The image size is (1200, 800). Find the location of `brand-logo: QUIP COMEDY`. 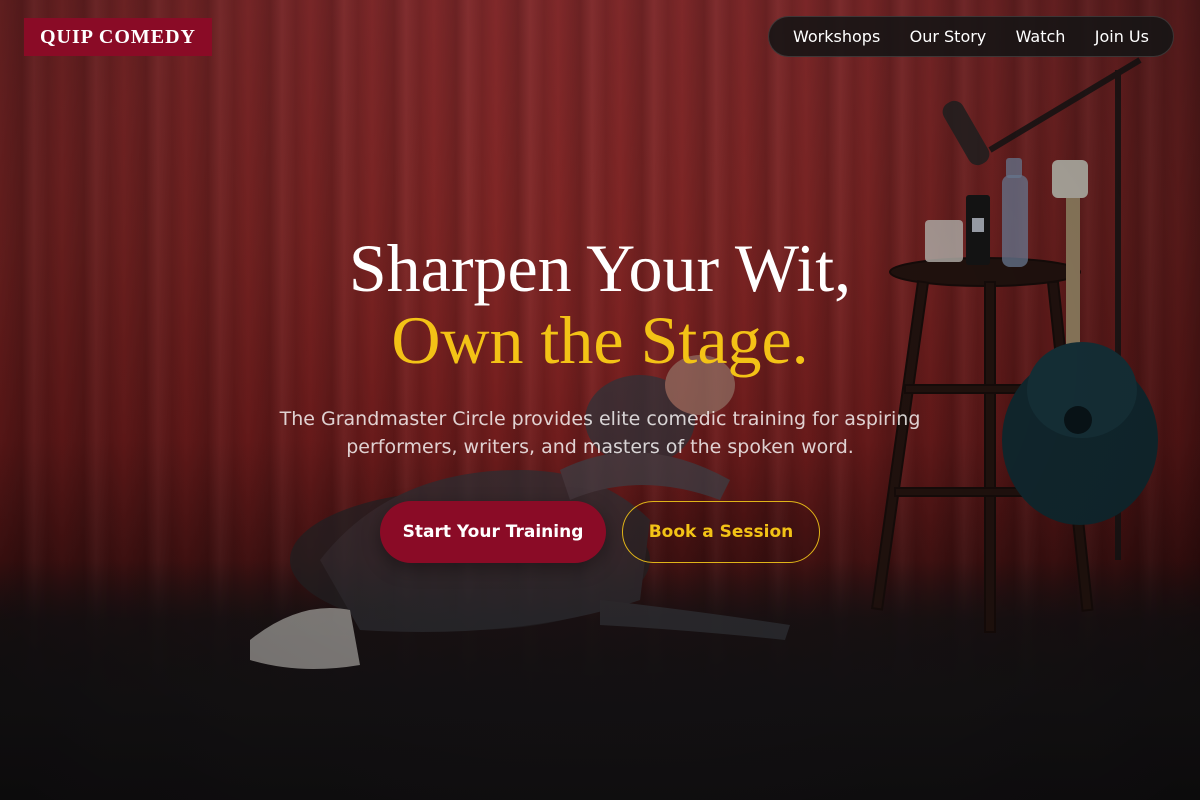

brand-logo: QUIP COMEDY is located at coordinates (118, 37).